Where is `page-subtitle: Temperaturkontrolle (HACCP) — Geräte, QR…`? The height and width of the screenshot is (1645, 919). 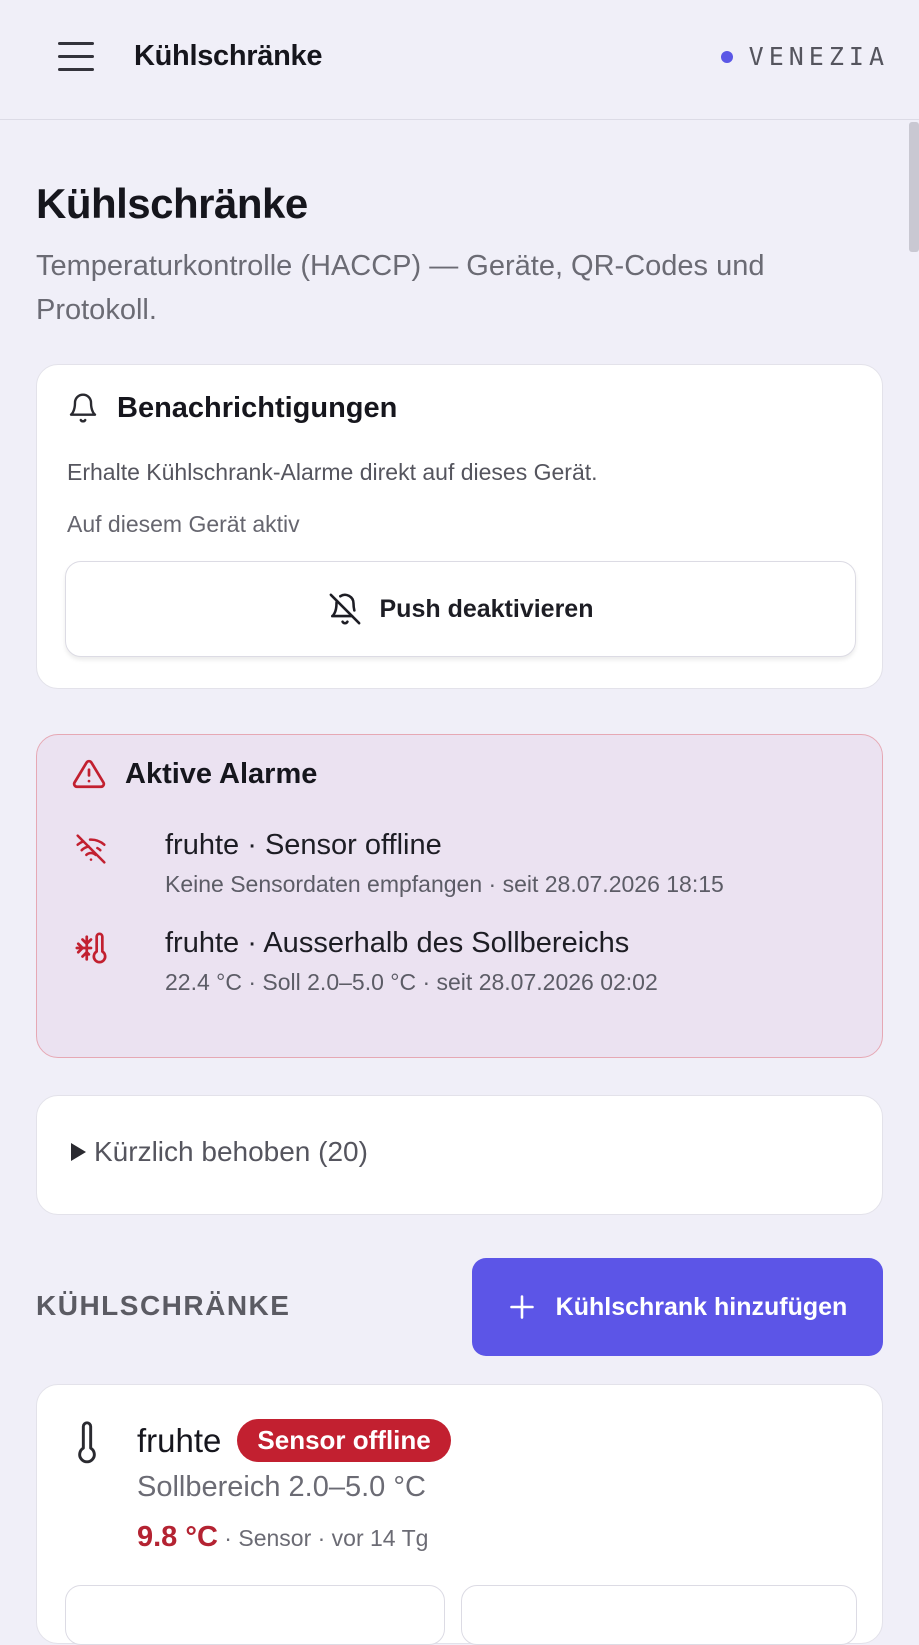 page-subtitle: Temperaturkontrolle (HACCP) — Geräte, QR… is located at coordinates (400, 288).